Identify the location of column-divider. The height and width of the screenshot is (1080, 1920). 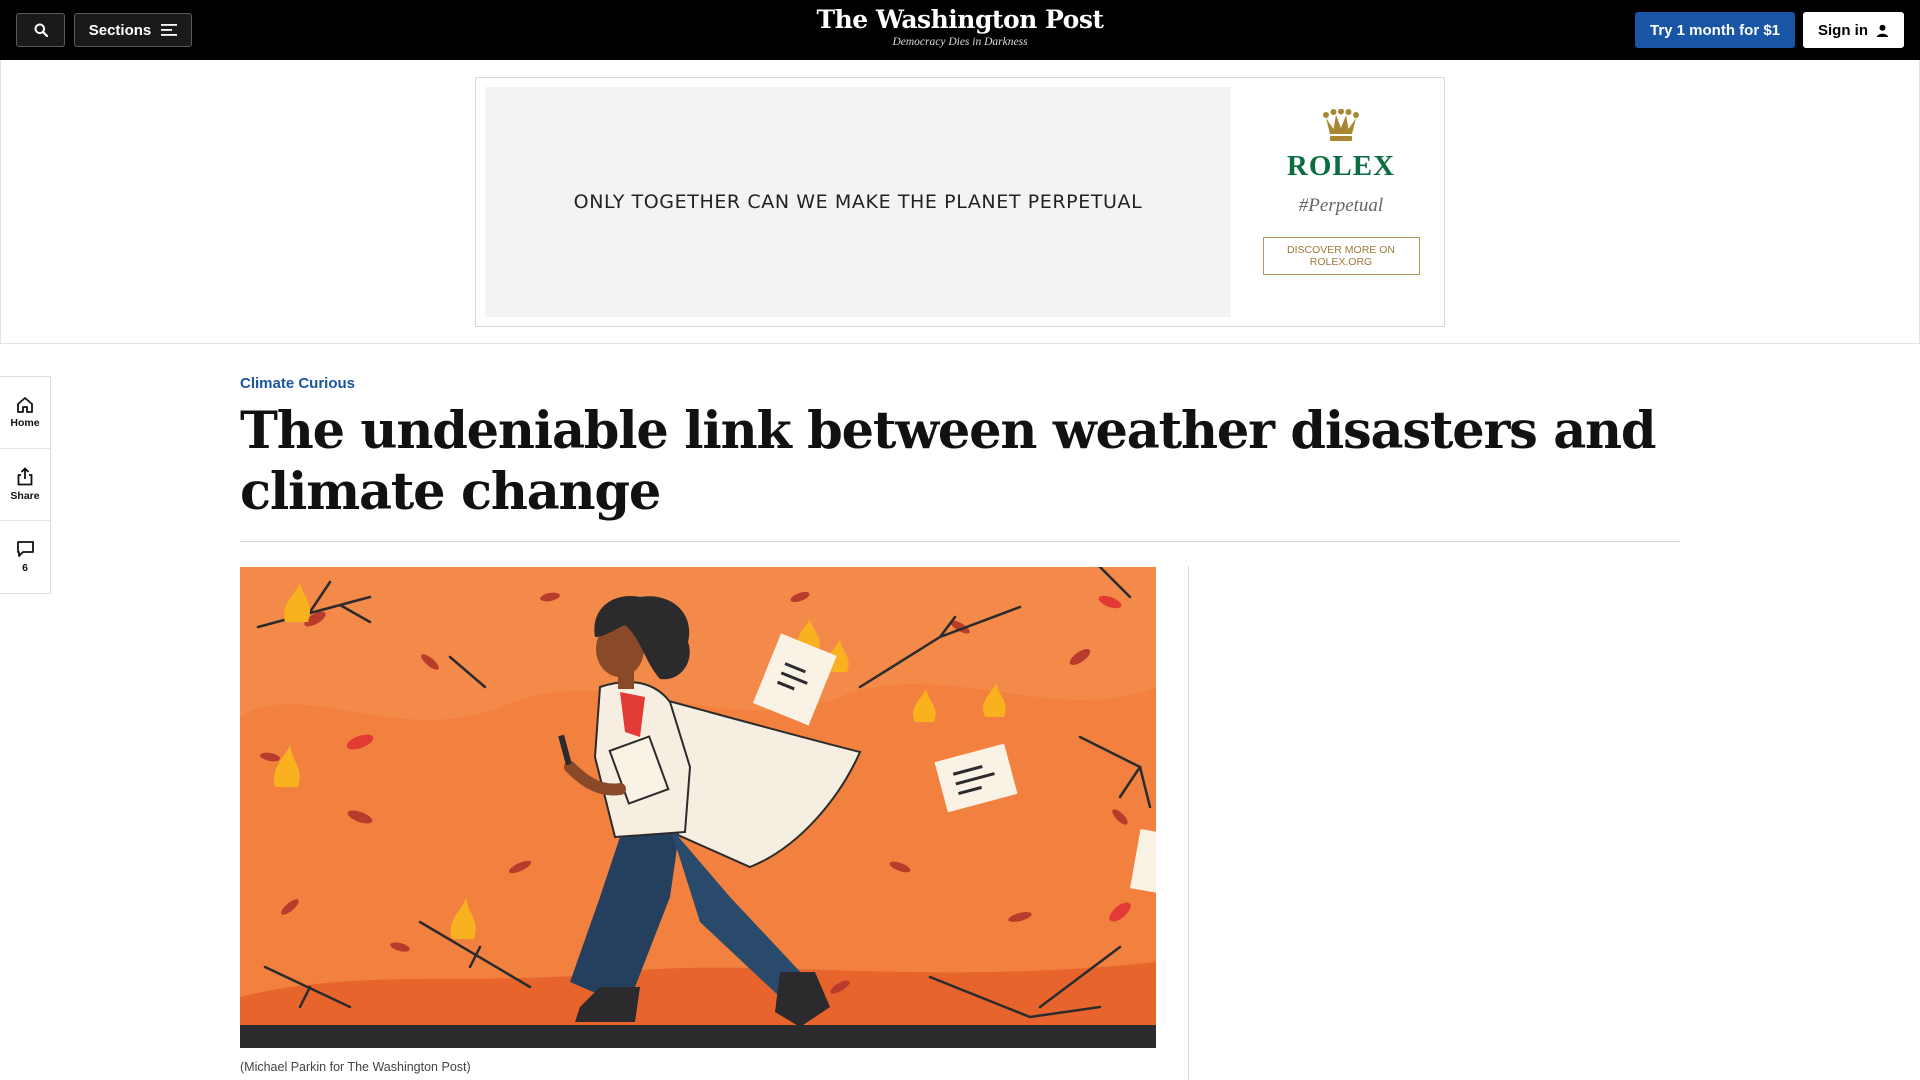
(1188, 823).